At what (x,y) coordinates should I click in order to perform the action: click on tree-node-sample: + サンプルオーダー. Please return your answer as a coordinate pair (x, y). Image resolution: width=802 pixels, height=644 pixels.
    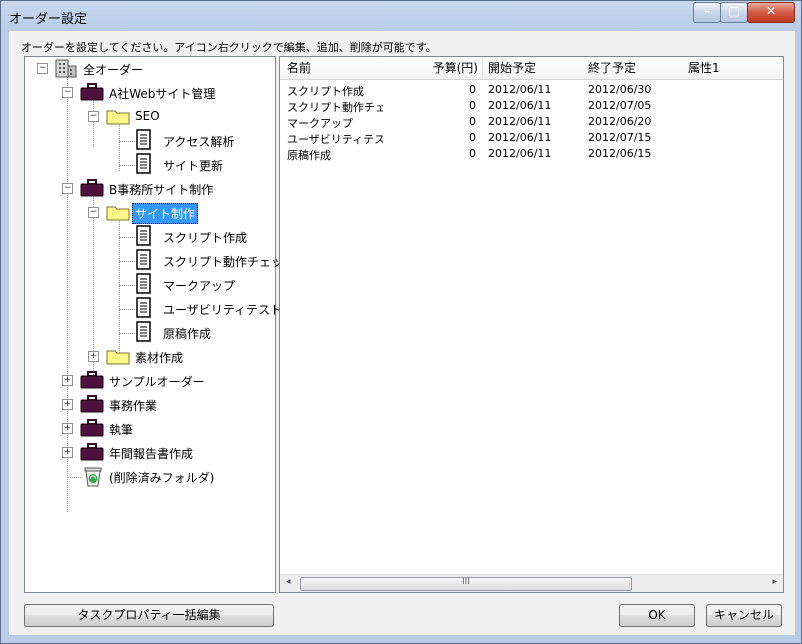
    Looking at the image, I should click on (150, 380).